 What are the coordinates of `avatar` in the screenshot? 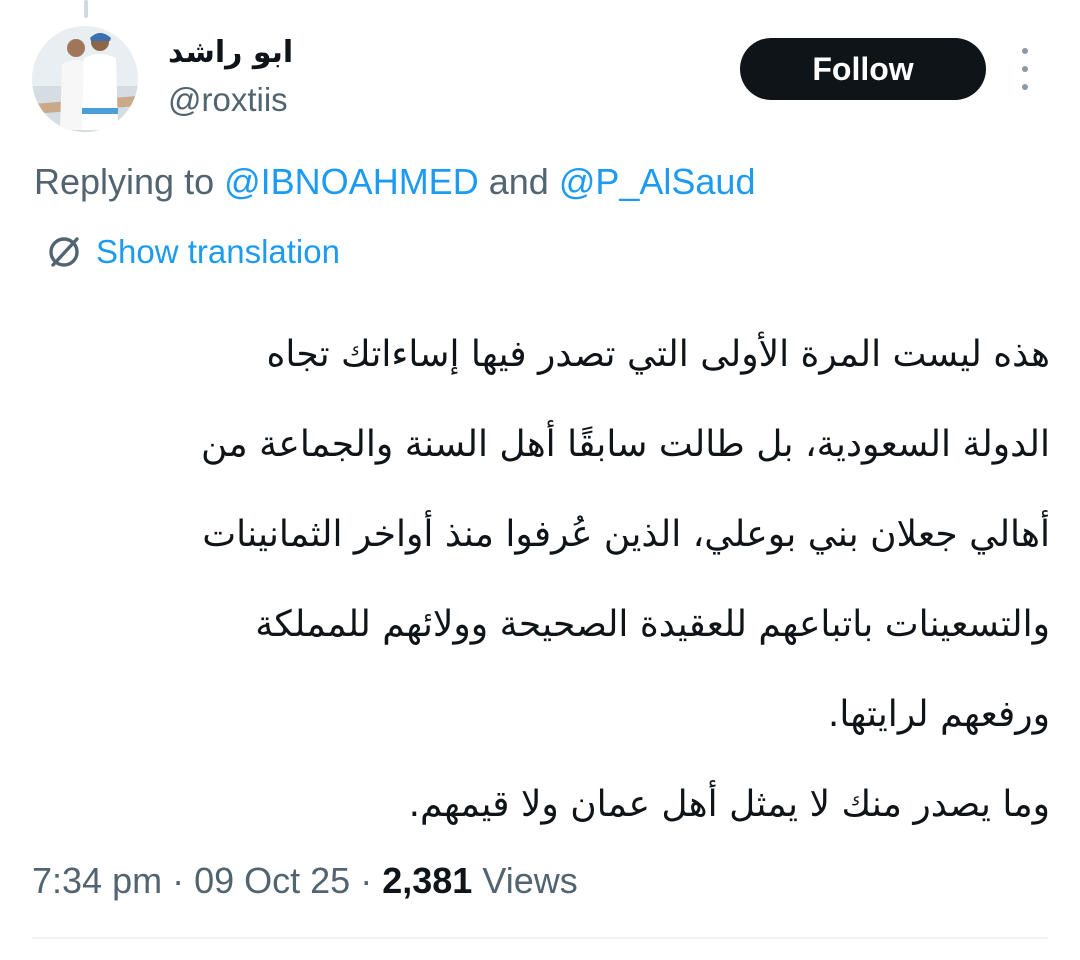 It's located at (85, 79).